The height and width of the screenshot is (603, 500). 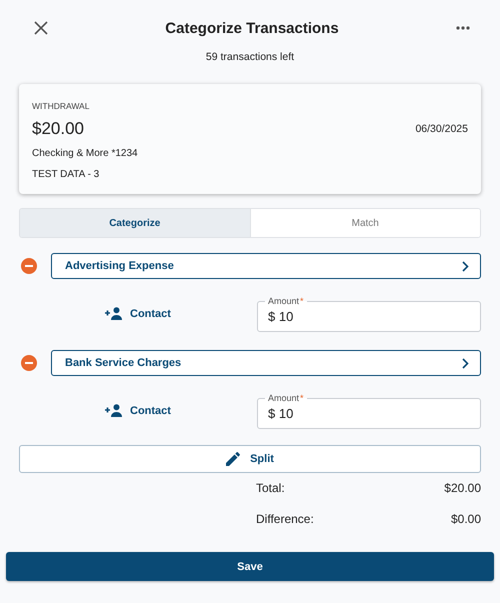 What do you see at coordinates (58, 129) in the screenshot?
I see `transaction-amount: $20.00` at bounding box center [58, 129].